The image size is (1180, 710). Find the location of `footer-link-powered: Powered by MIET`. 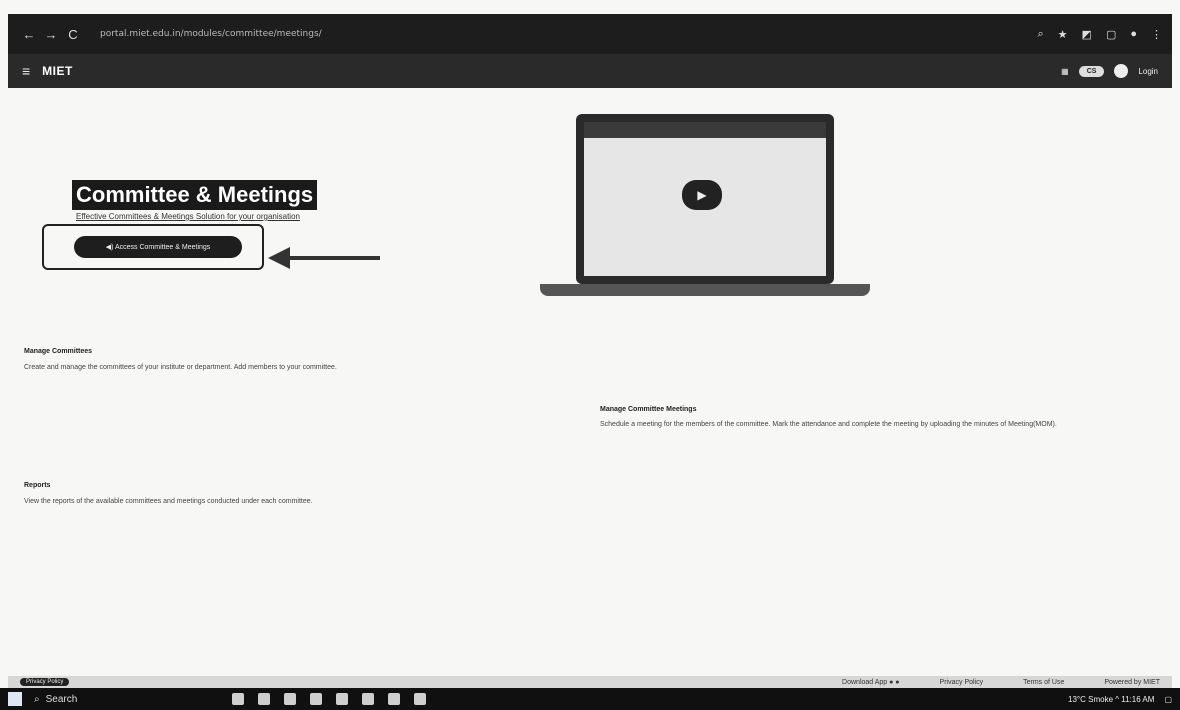

footer-link-powered: Powered by MIET is located at coordinates (1132, 682).